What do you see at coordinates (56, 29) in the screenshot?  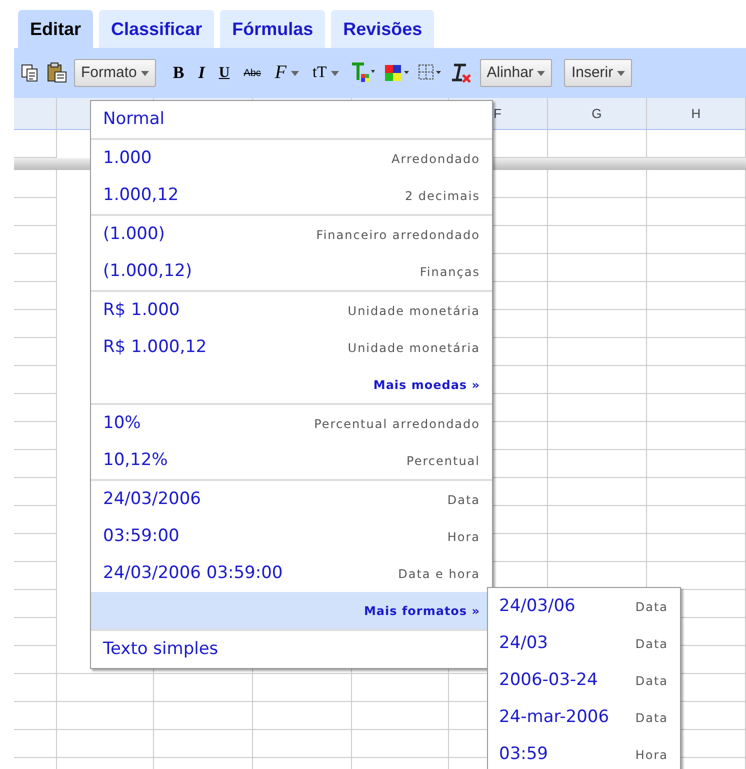 I see `tab: Editar` at bounding box center [56, 29].